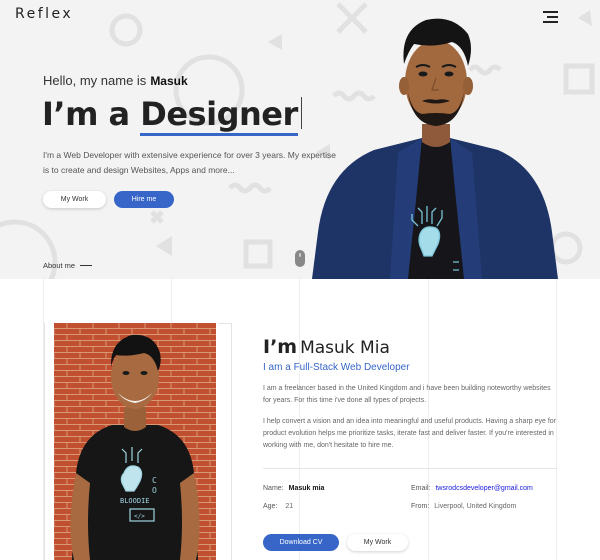 This screenshot has width=600, height=560. I want to click on about-role: I am a Full-Stack Web Developer, so click(336, 367).